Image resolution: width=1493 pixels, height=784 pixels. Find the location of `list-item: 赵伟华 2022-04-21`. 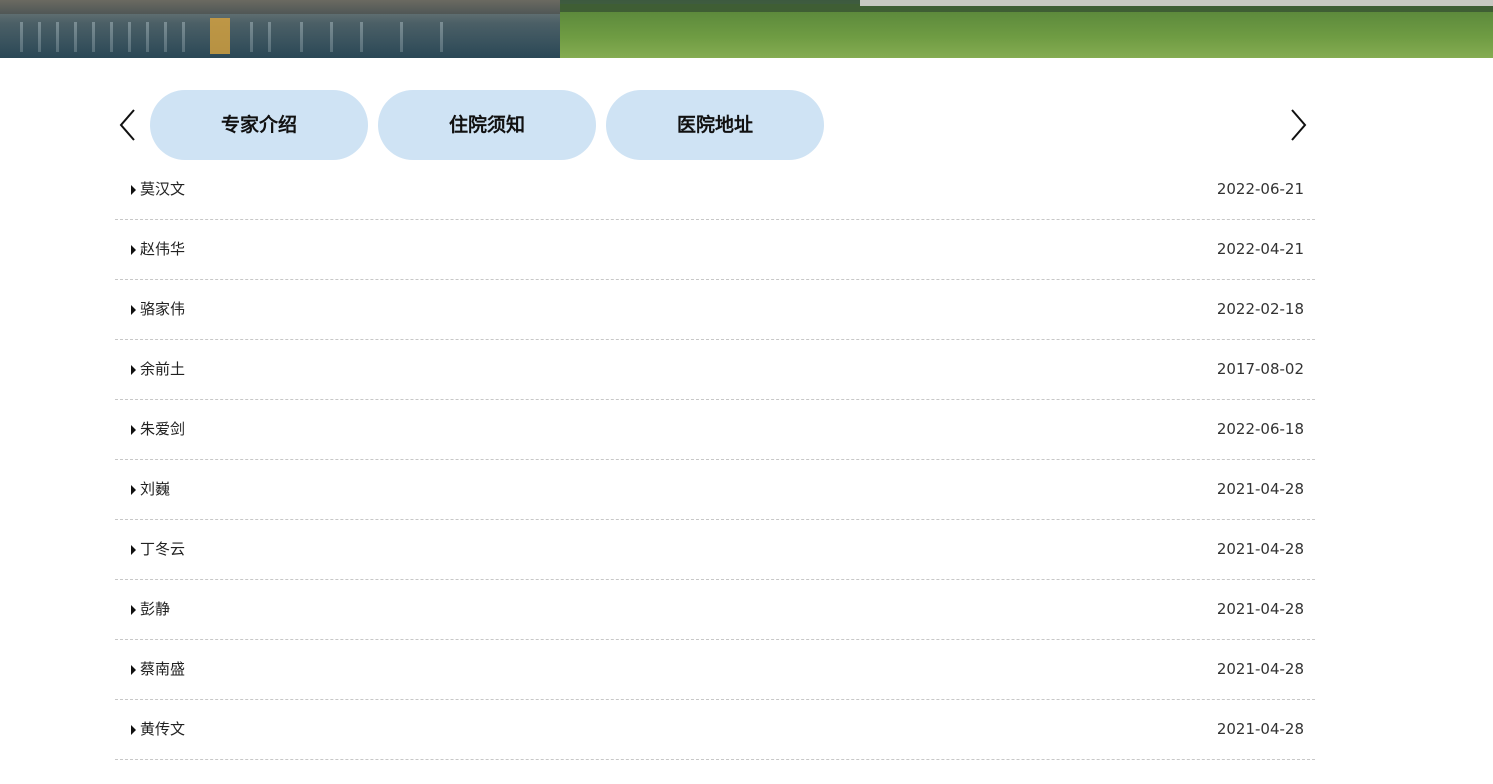

list-item: 赵伟华 2022-04-21 is located at coordinates (715, 250).